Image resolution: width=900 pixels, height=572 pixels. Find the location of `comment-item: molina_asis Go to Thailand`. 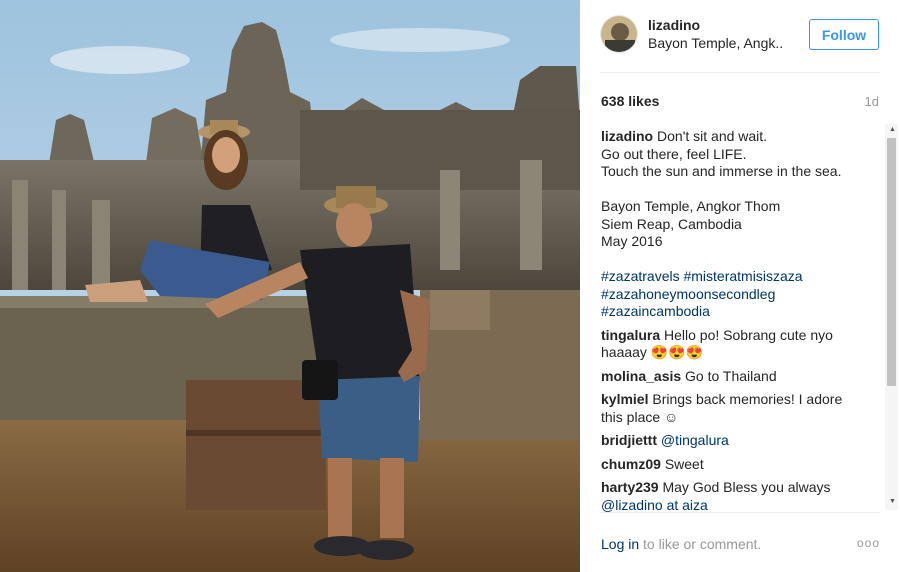

comment-item: molina_asis Go to Thailand is located at coordinates (732, 377).